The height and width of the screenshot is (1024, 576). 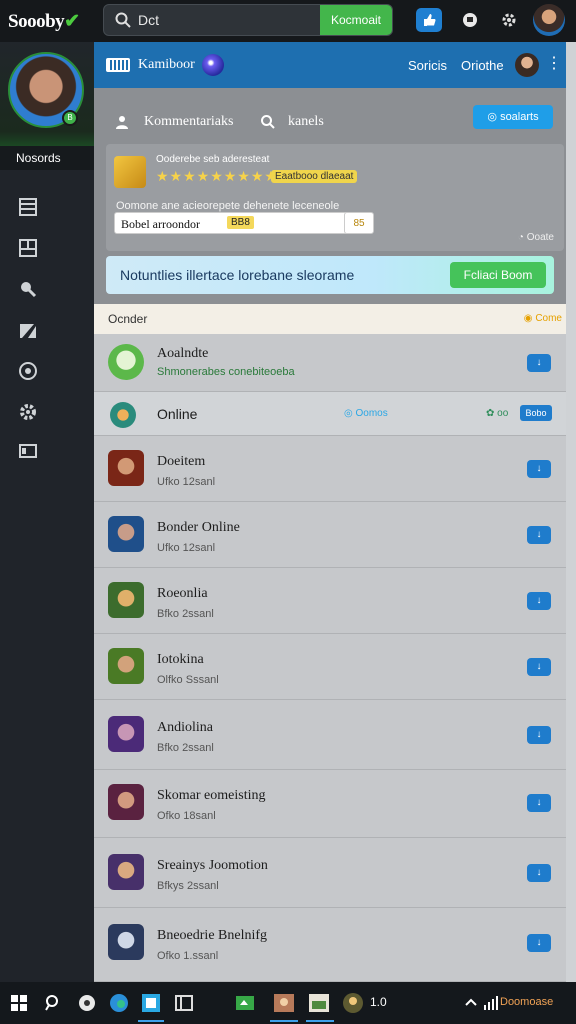 What do you see at coordinates (188, 680) in the screenshot?
I see `list-item-subtitle: Olfko Sssanl` at bounding box center [188, 680].